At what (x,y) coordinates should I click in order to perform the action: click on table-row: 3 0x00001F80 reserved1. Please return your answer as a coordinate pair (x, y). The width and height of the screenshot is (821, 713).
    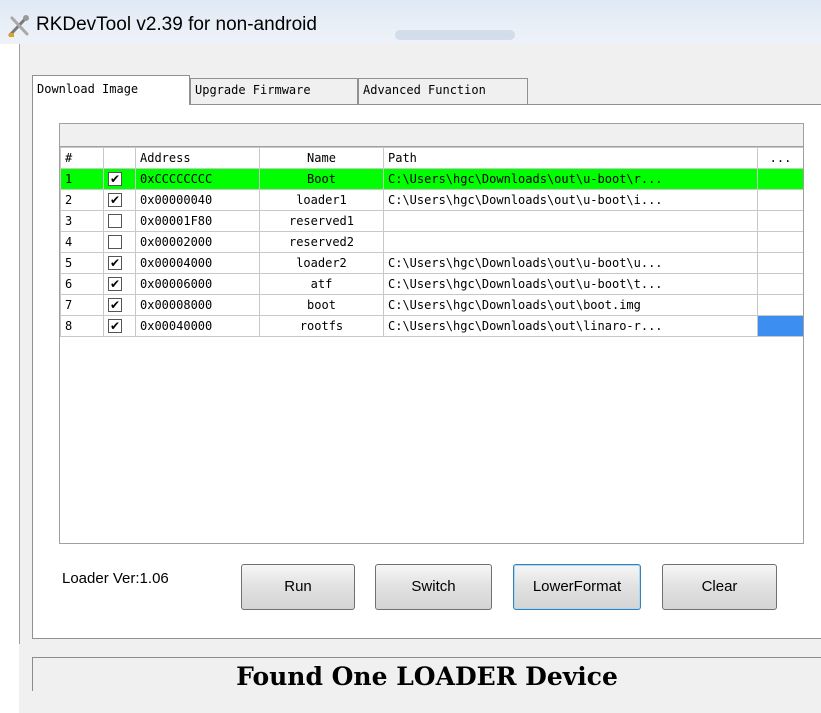
    Looking at the image, I should click on (431, 221).